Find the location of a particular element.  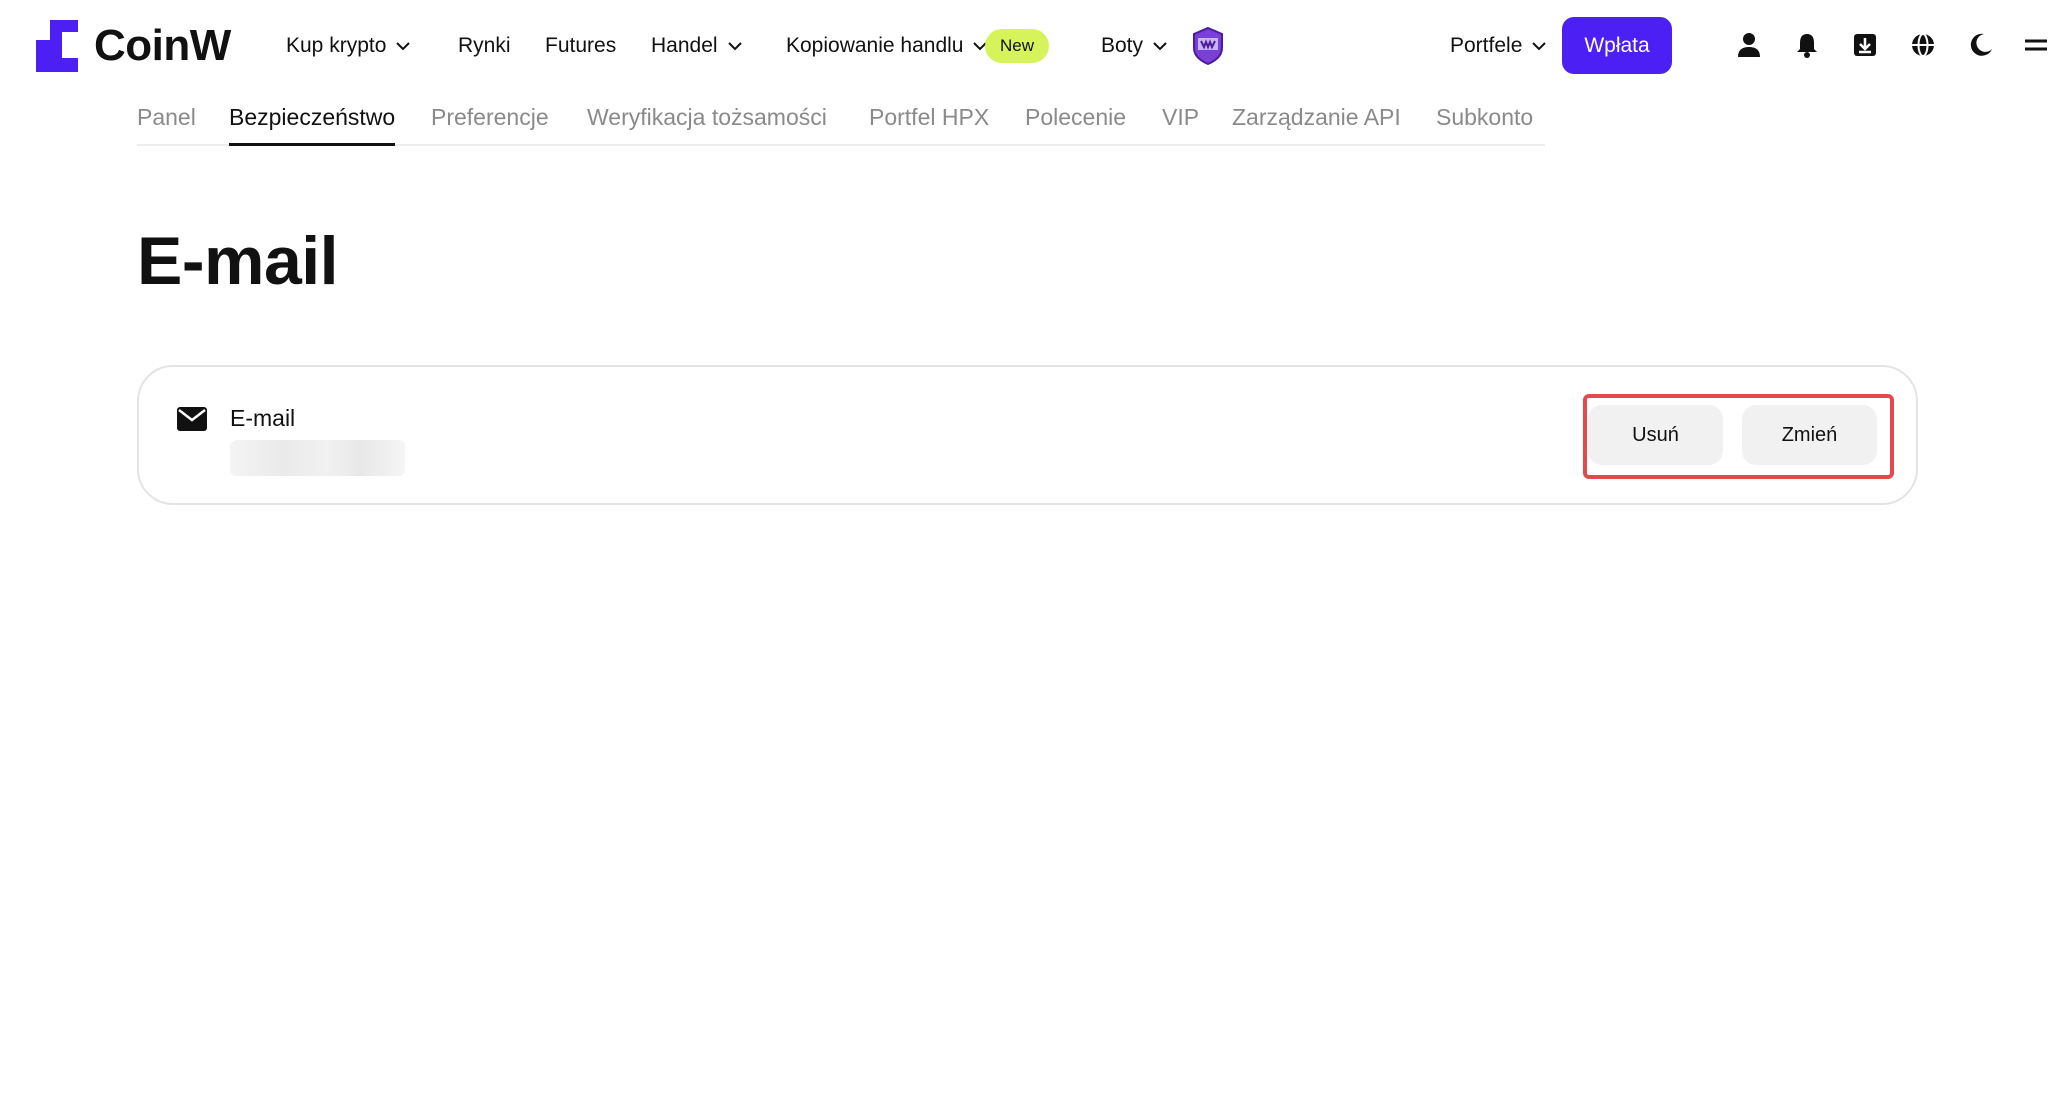

moon-icon is located at coordinates (1981, 45).